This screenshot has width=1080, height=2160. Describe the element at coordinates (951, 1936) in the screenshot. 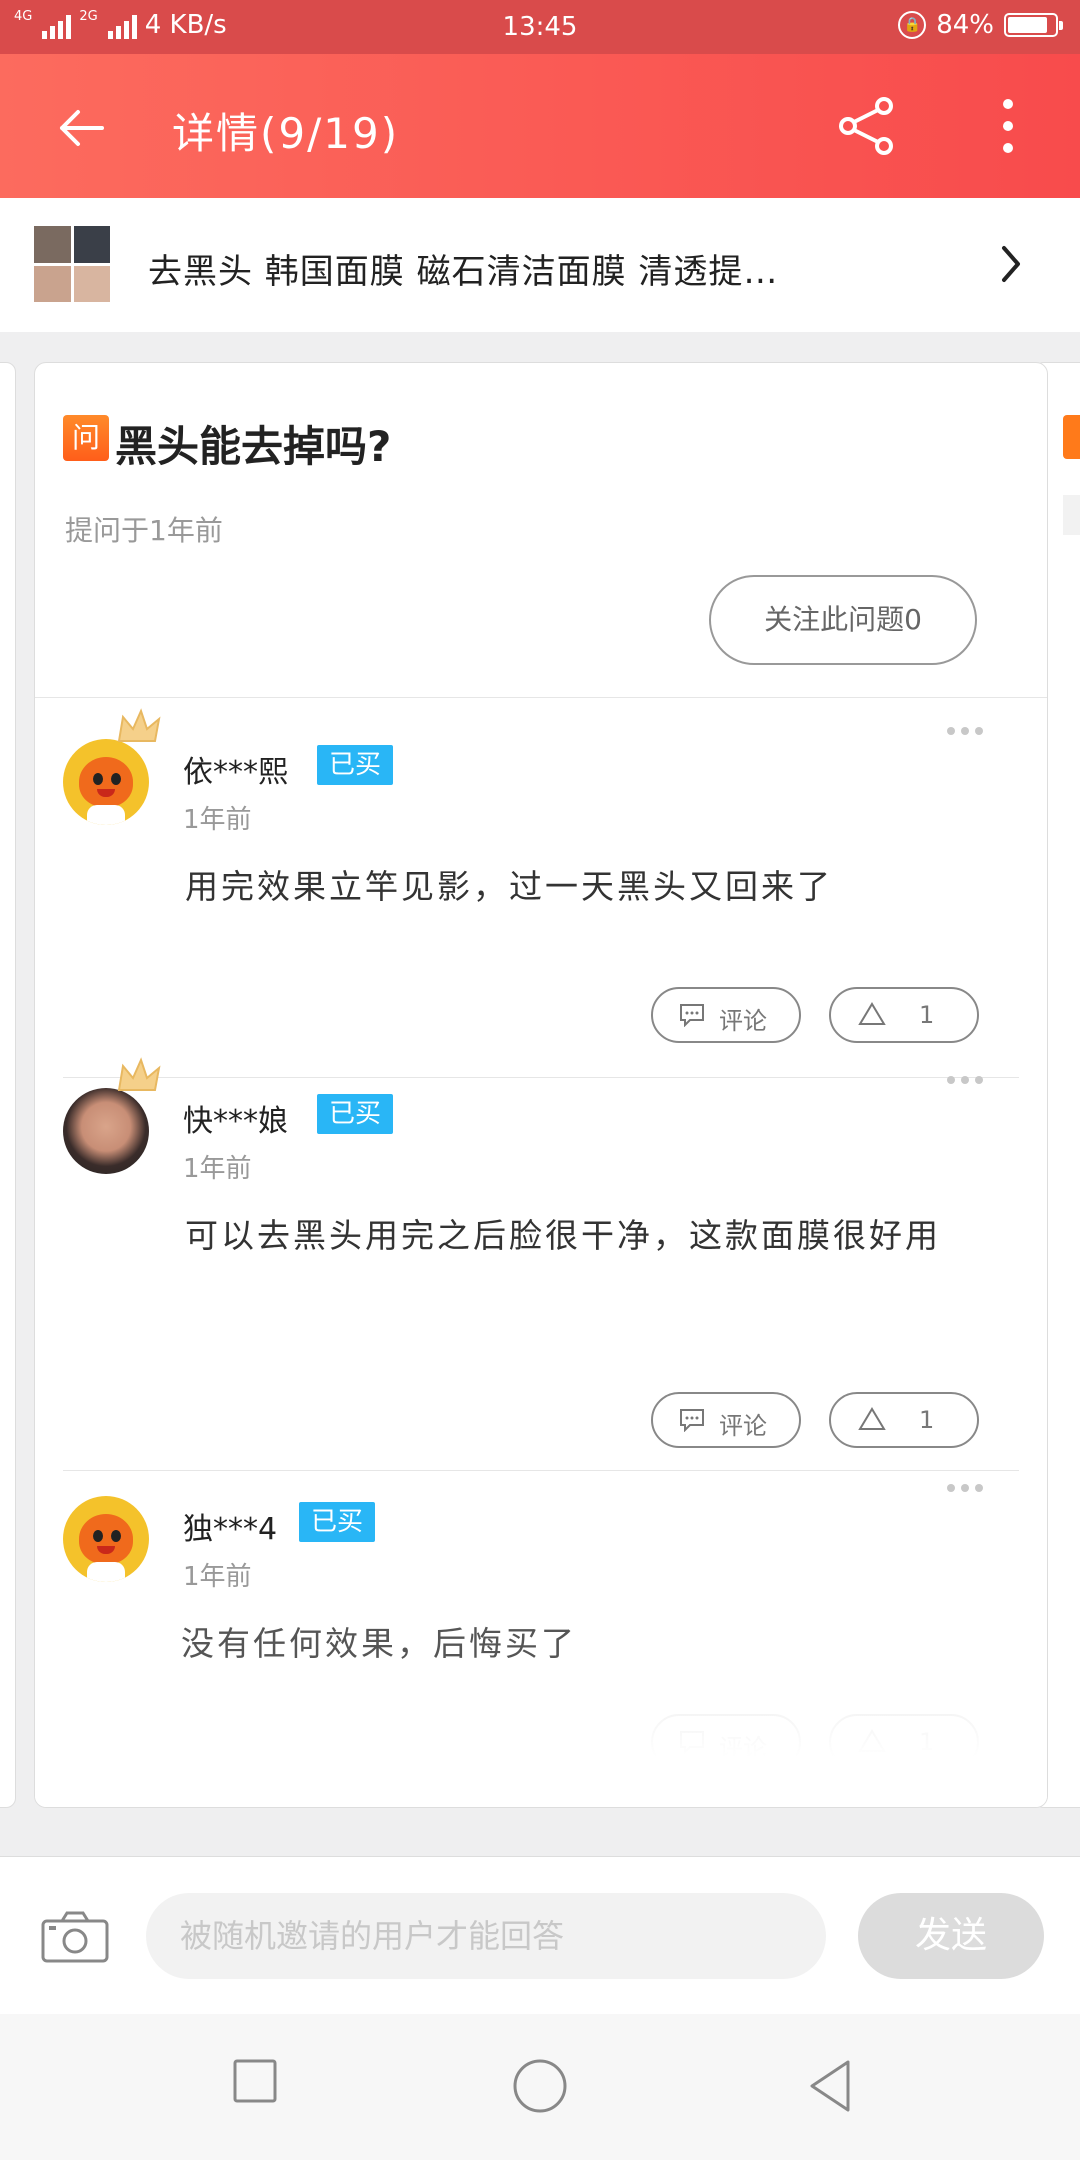

I see `send-button: 发送` at that location.